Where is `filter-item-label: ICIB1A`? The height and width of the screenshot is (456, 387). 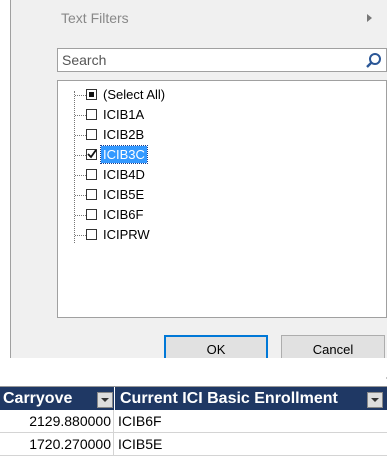
filter-item-label: ICIB1A is located at coordinates (124, 114).